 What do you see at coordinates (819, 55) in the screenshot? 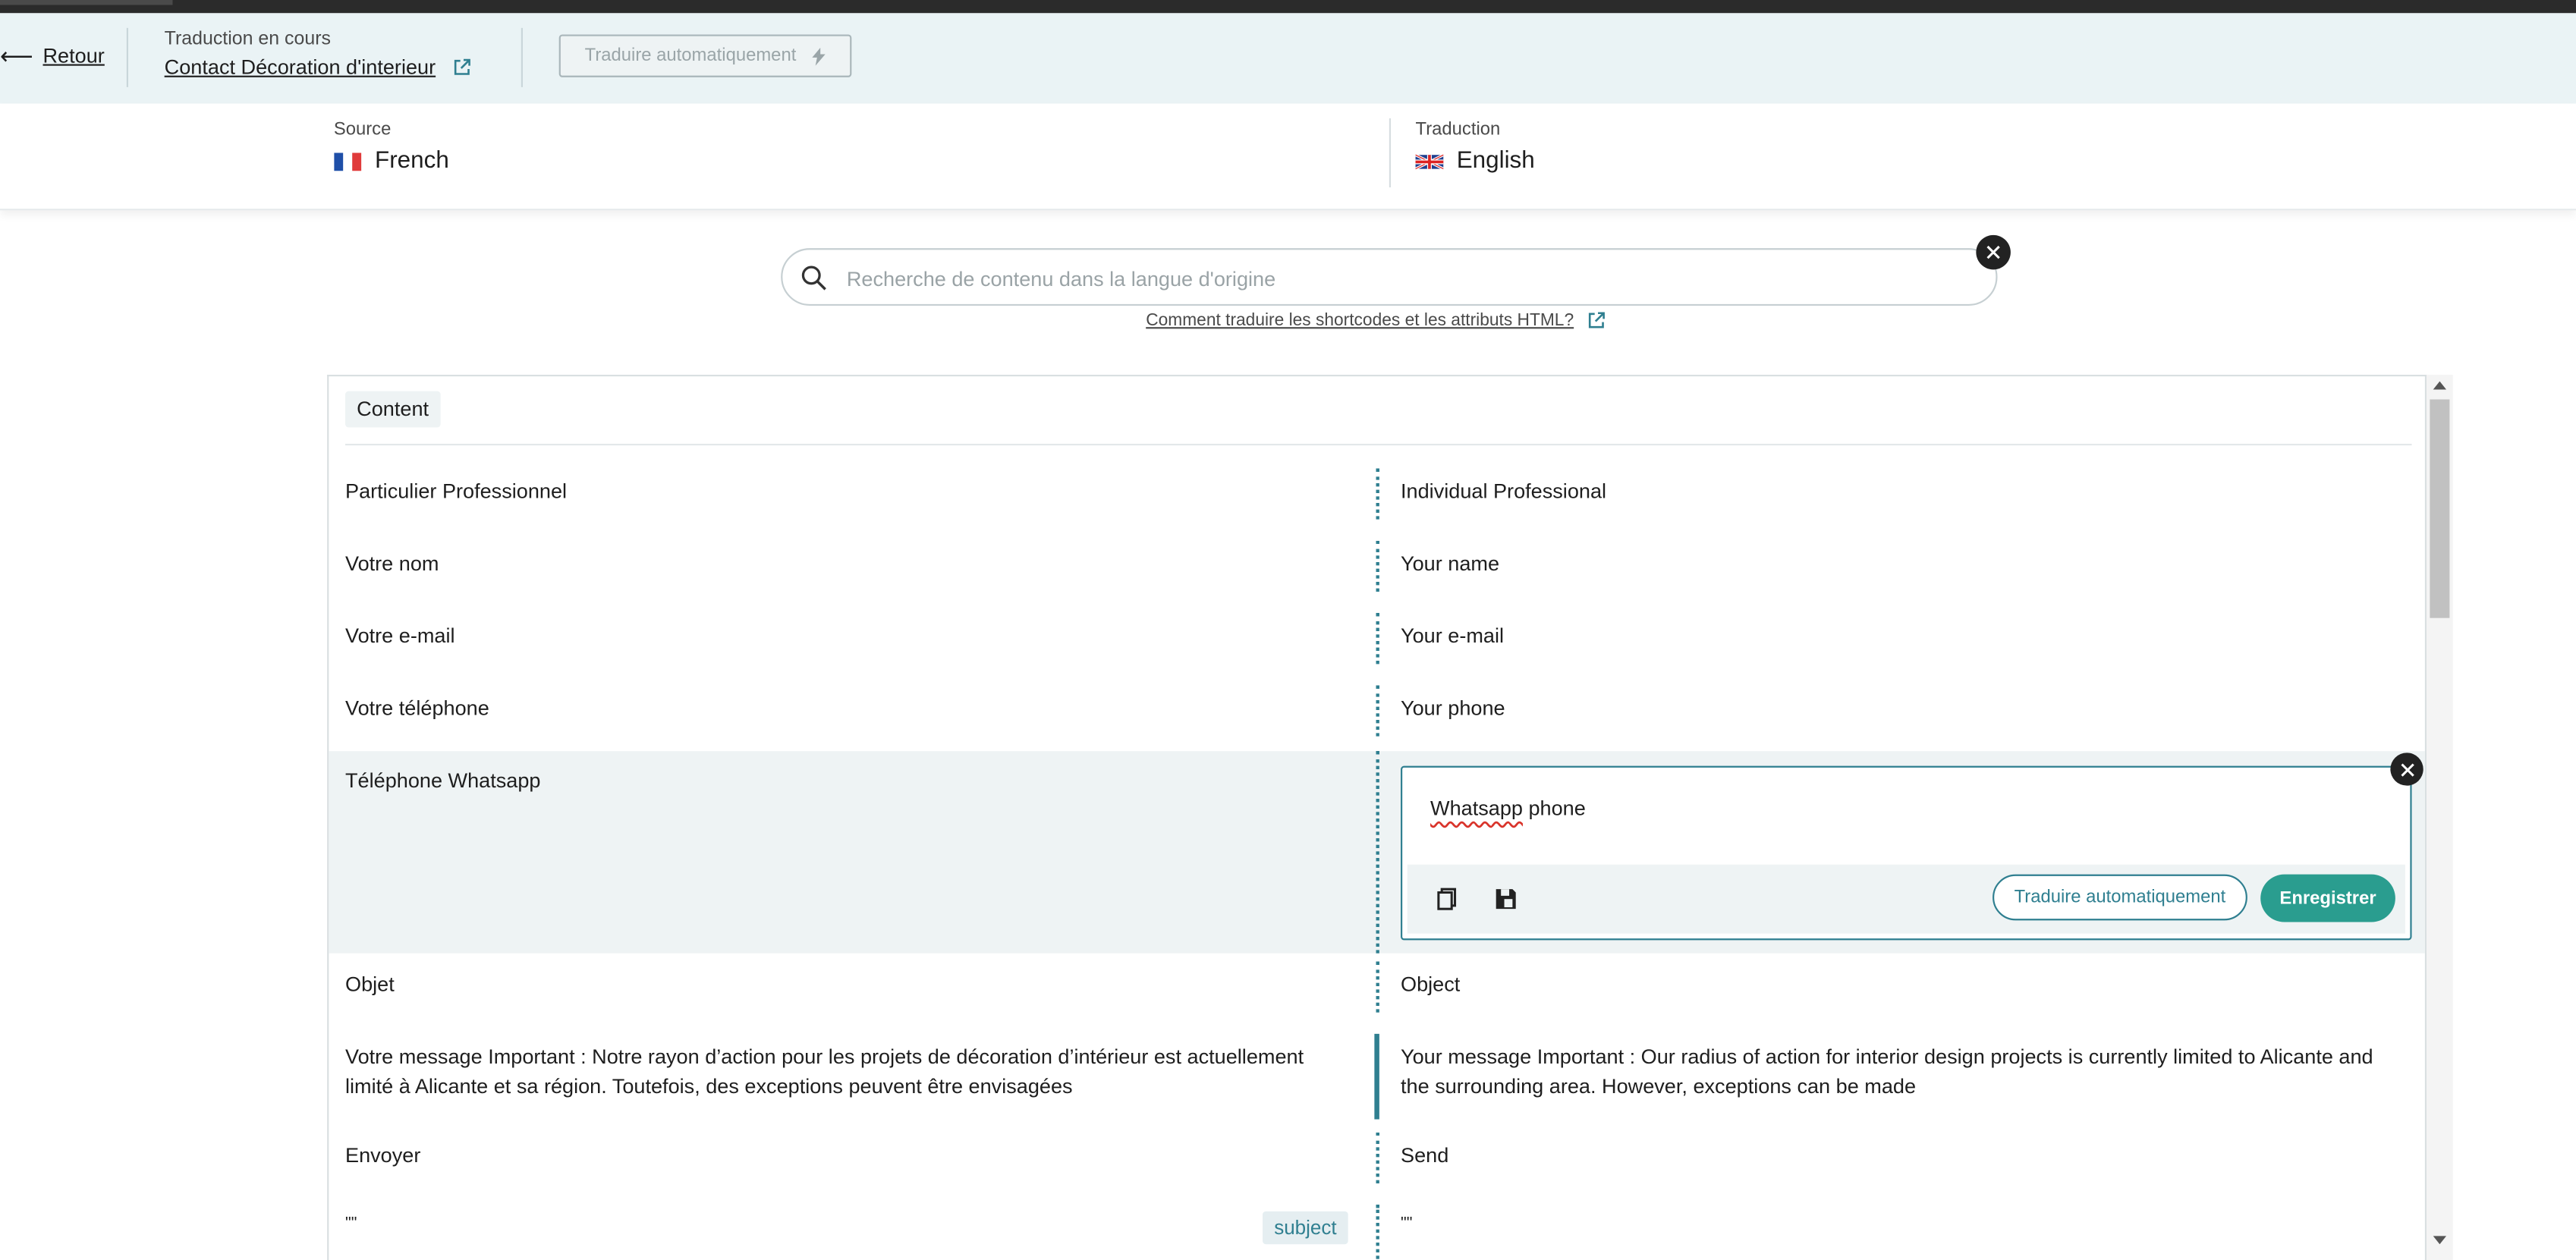
I see `bolt-icon` at bounding box center [819, 55].